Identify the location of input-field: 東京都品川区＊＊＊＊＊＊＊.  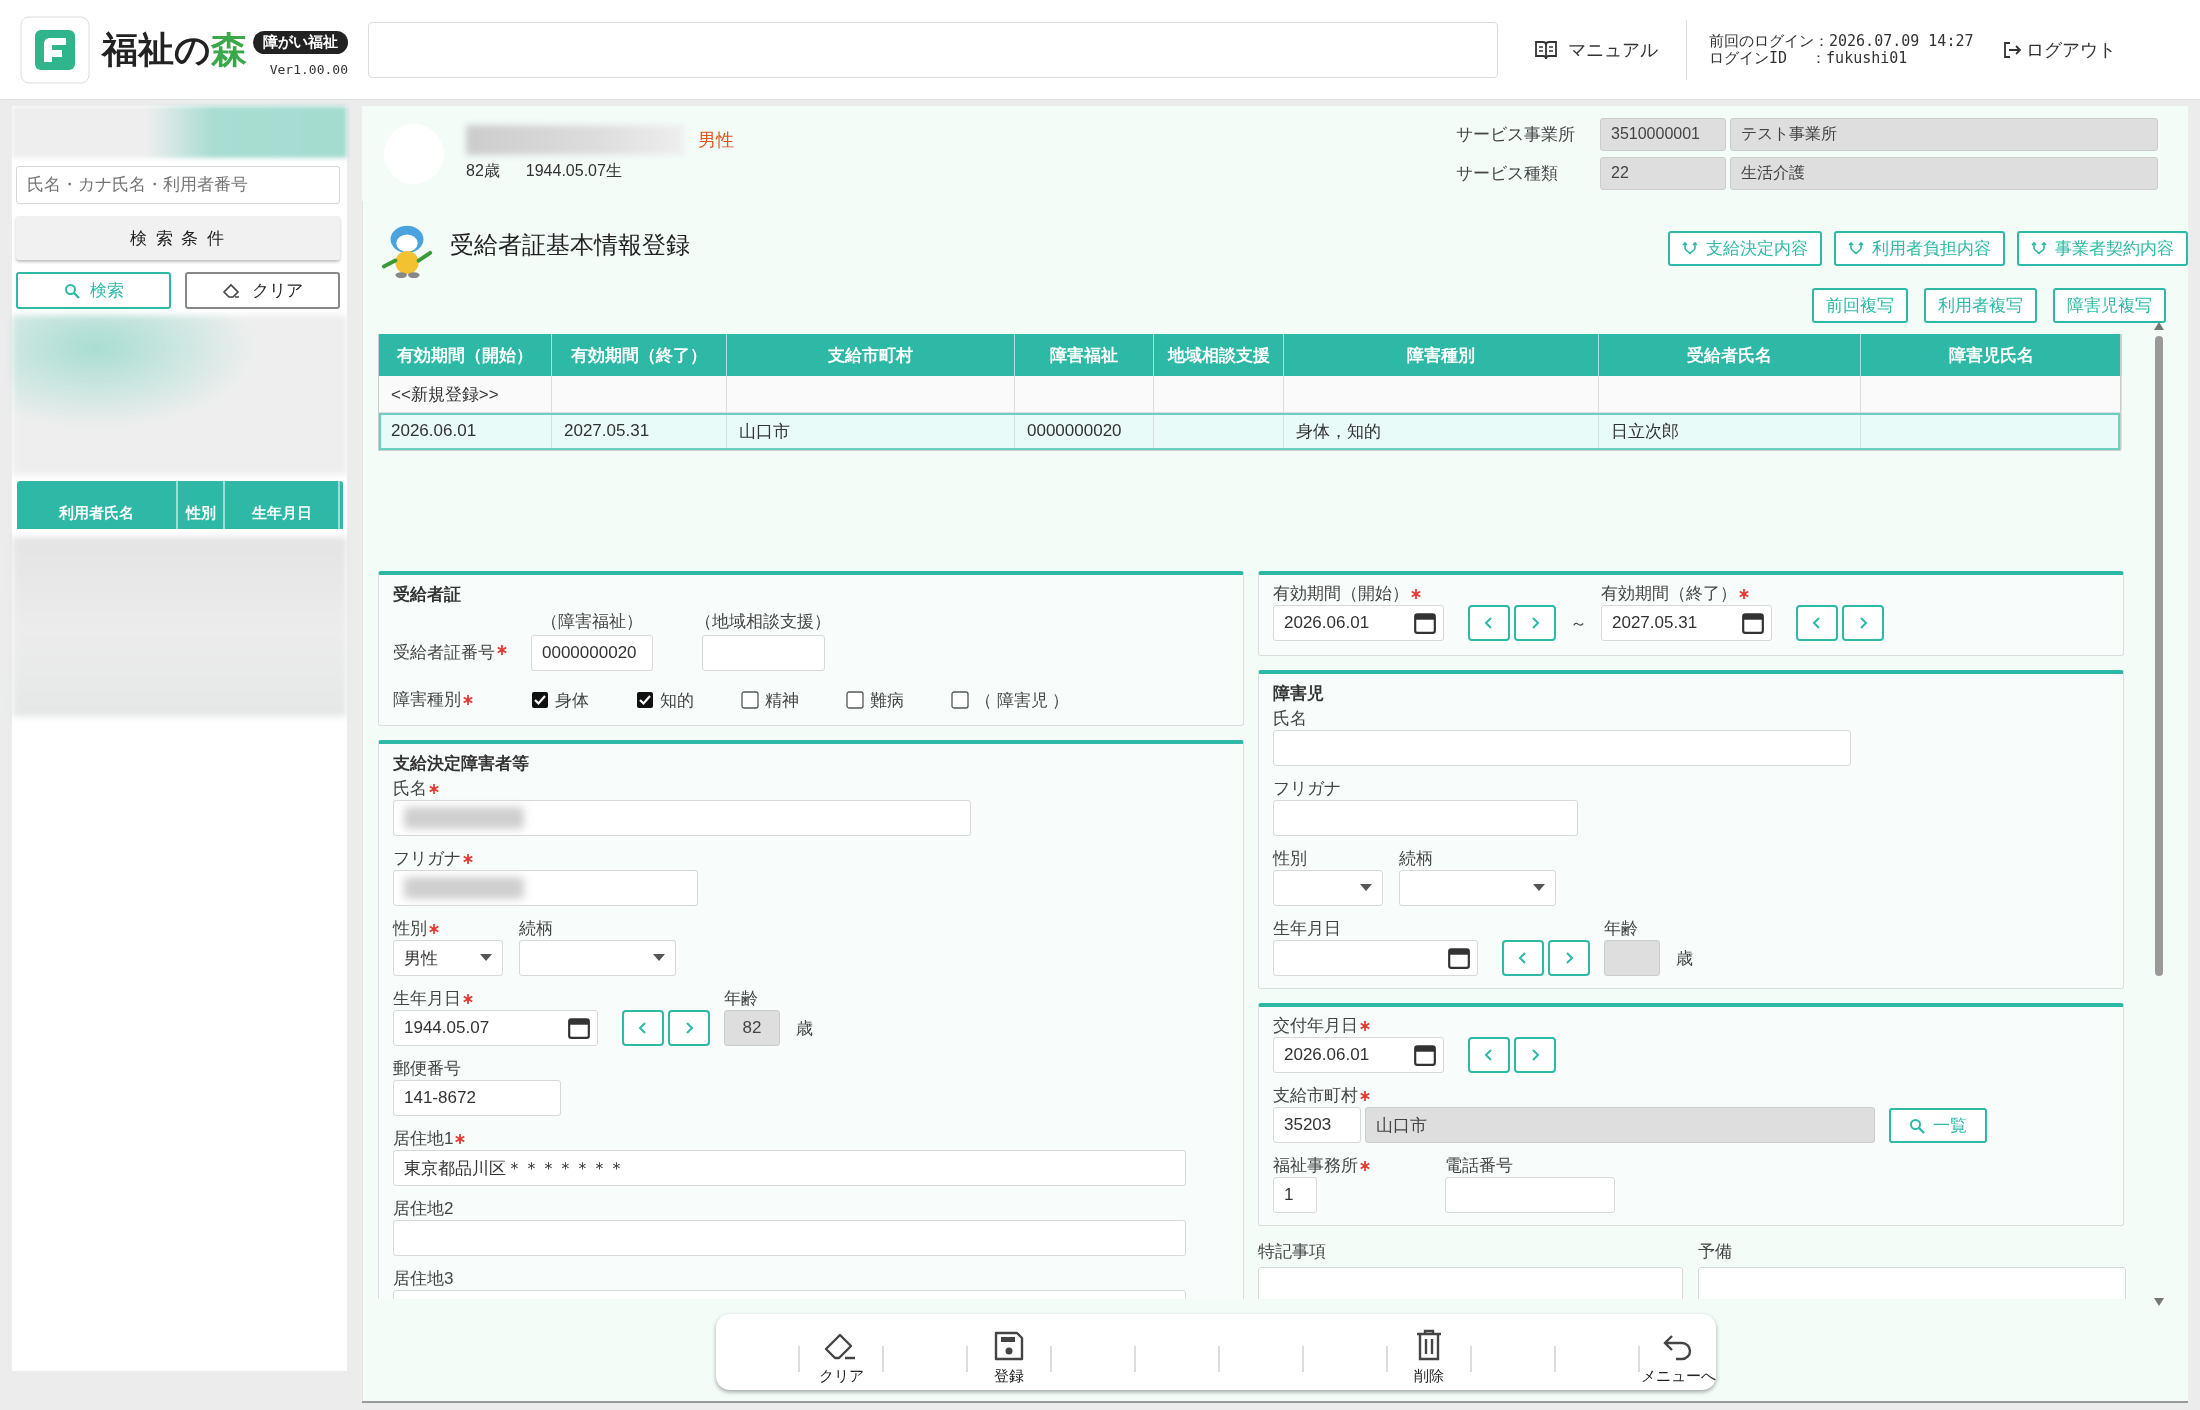
(789, 1168).